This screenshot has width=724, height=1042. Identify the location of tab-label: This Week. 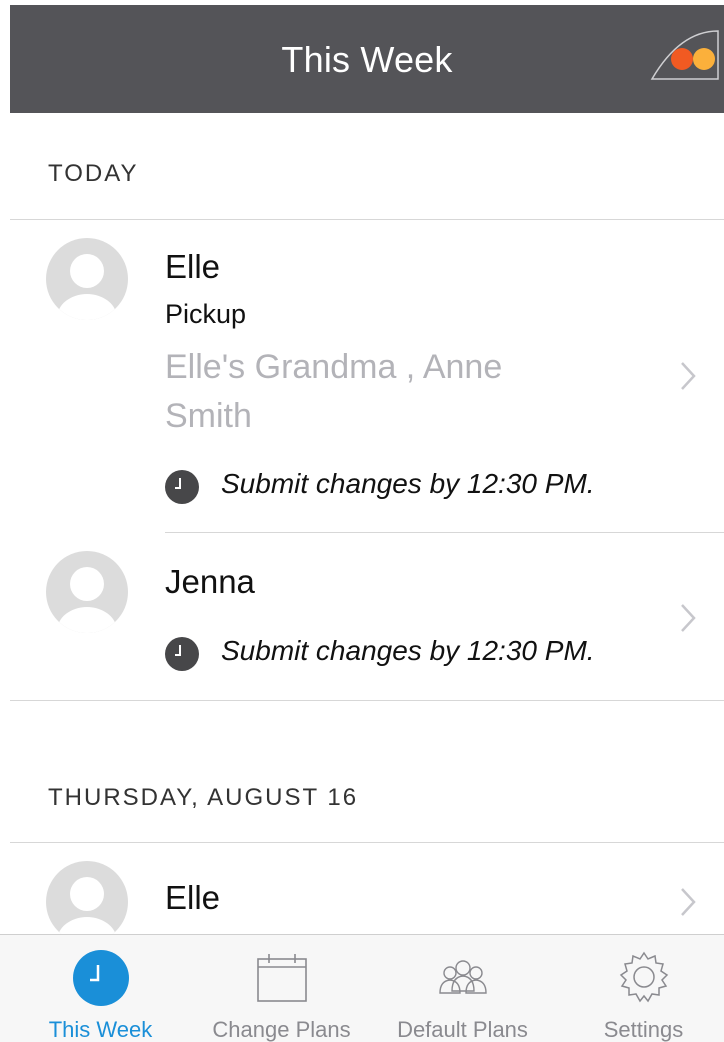
(100, 1029).